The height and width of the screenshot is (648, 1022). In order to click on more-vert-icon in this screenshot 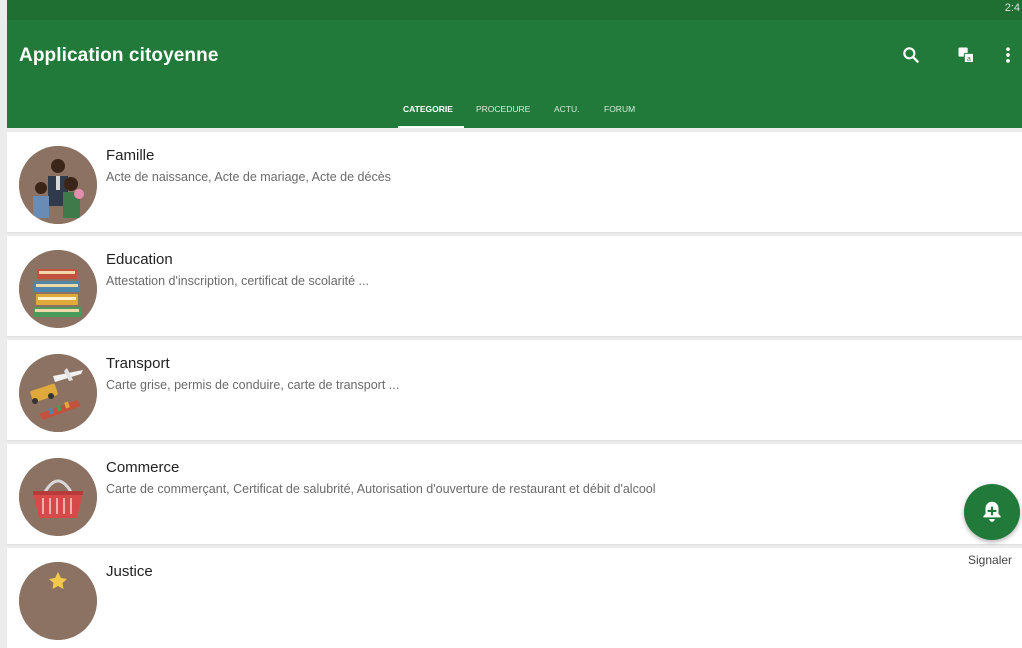, I will do `click(1008, 55)`.